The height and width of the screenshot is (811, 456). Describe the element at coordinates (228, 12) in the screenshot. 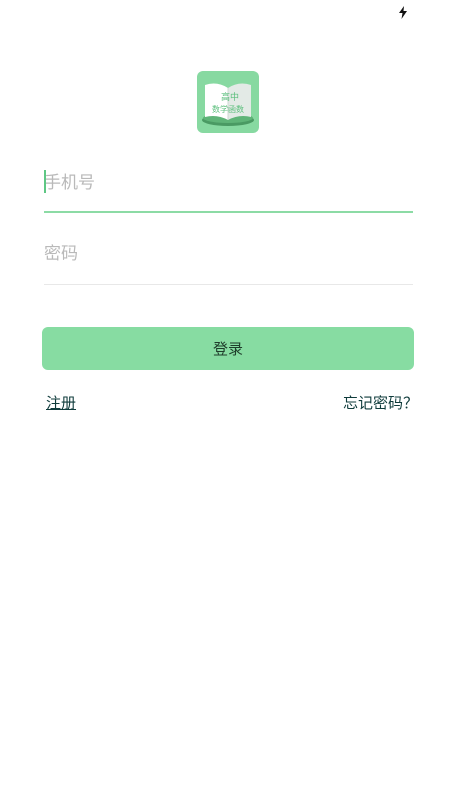

I see `status-bar` at that location.